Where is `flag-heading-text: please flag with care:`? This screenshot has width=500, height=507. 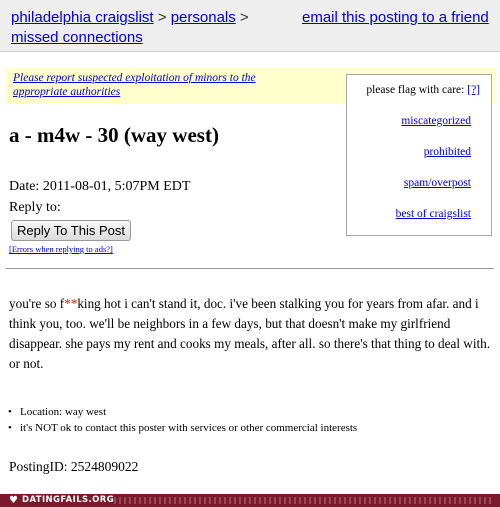 flag-heading-text: please flag with care: is located at coordinates (415, 90).